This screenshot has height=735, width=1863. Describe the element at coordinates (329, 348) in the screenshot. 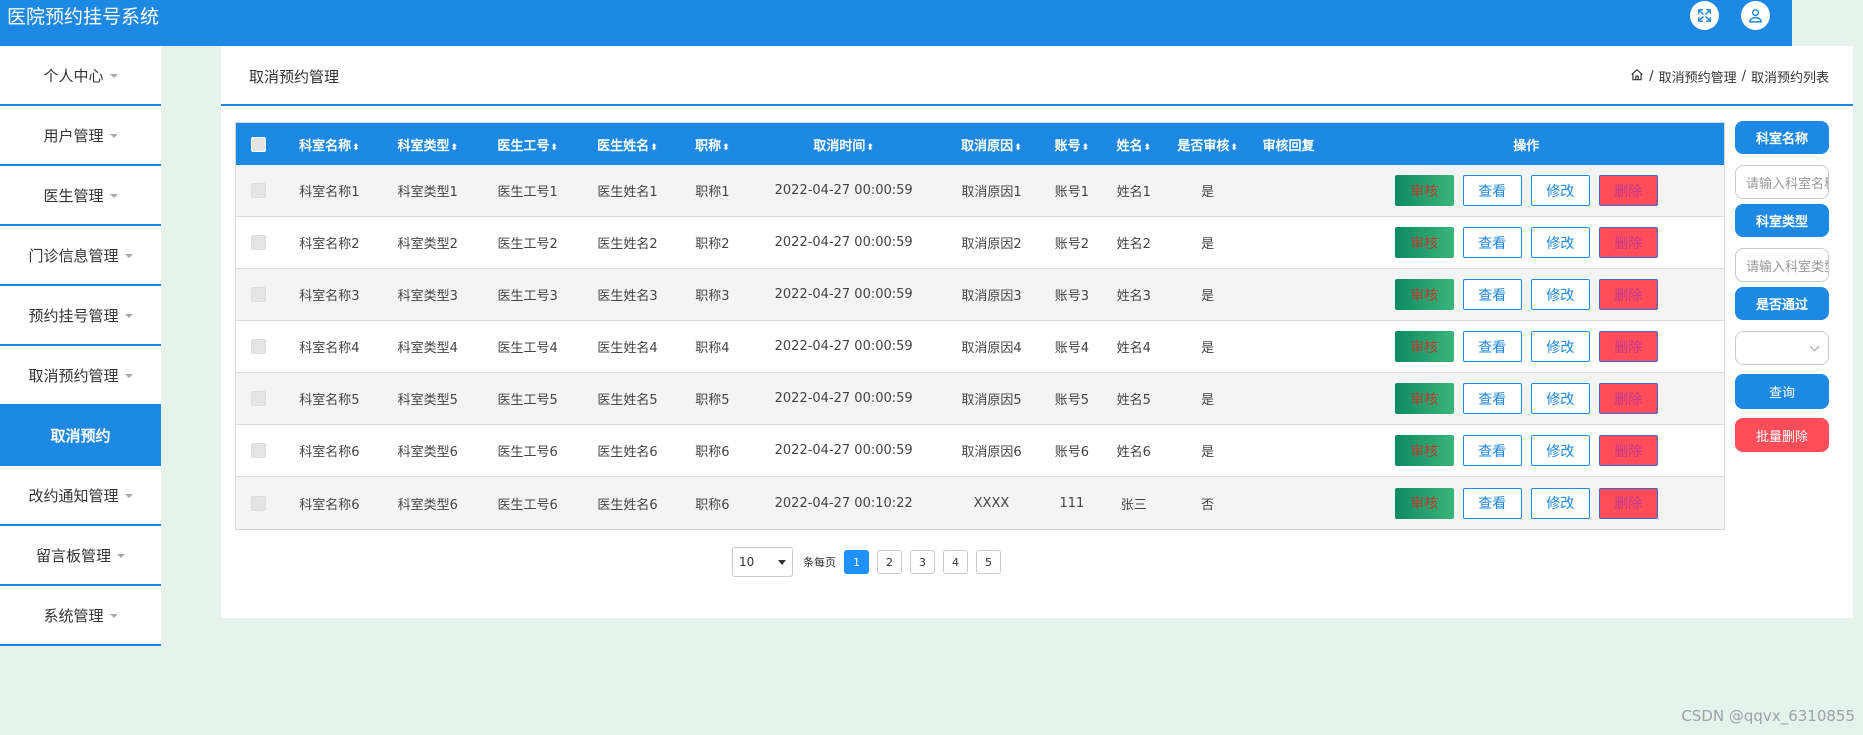

I see `cell-dept: 科室名称4` at that location.